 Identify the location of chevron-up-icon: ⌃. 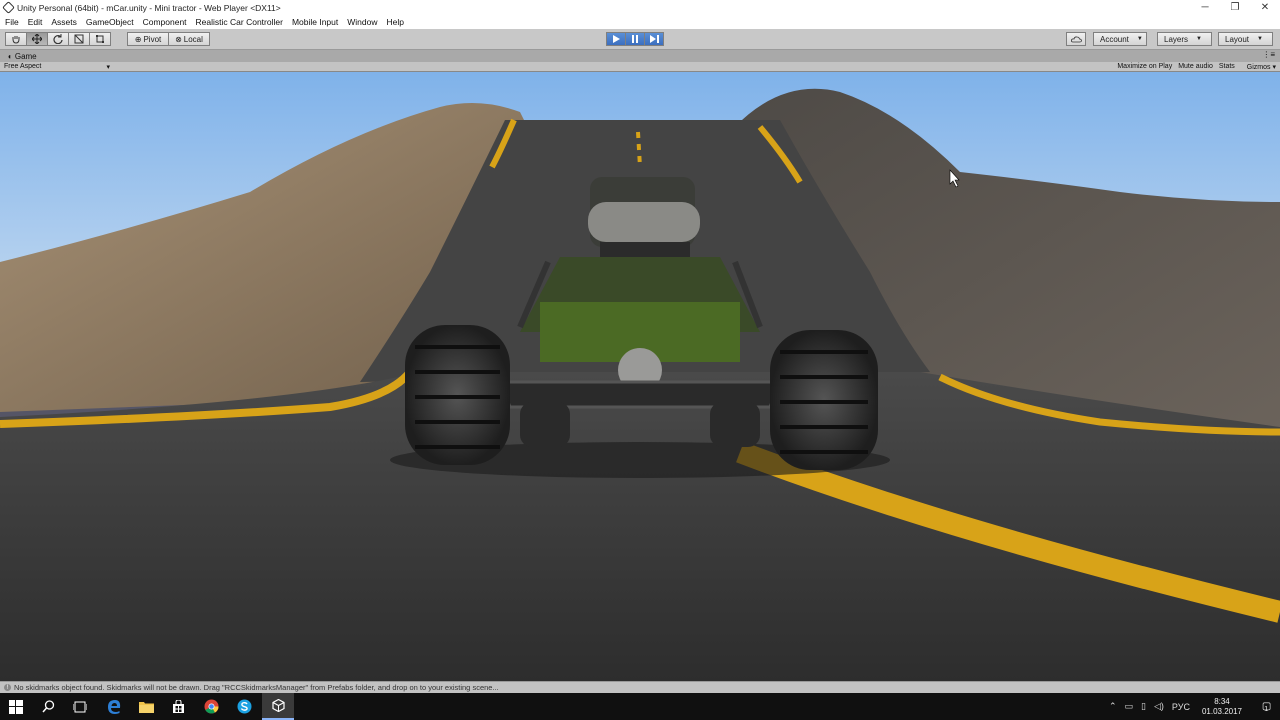
(1113, 706).